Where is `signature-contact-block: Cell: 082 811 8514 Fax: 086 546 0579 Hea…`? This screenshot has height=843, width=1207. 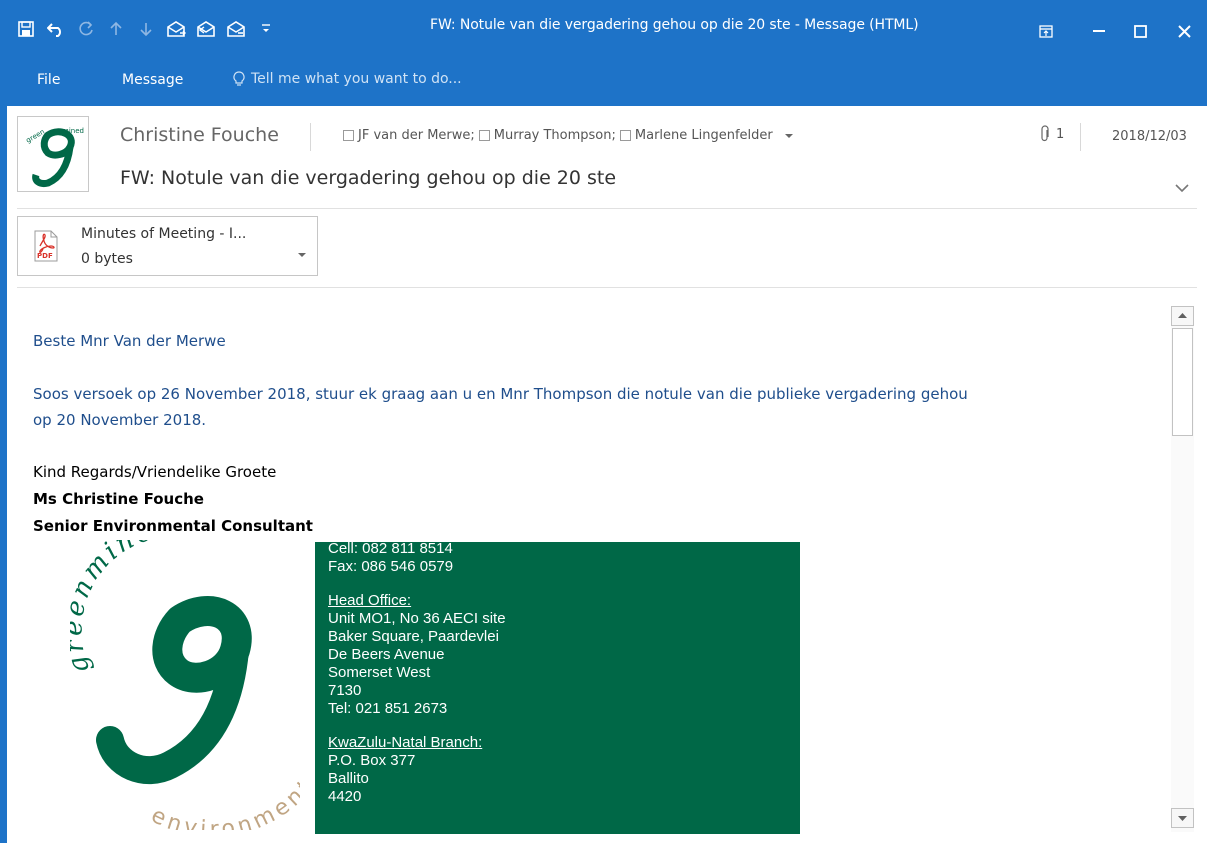
signature-contact-block: Cell: 082 811 8514 Fax: 086 546 0579 Hea… is located at coordinates (557, 688).